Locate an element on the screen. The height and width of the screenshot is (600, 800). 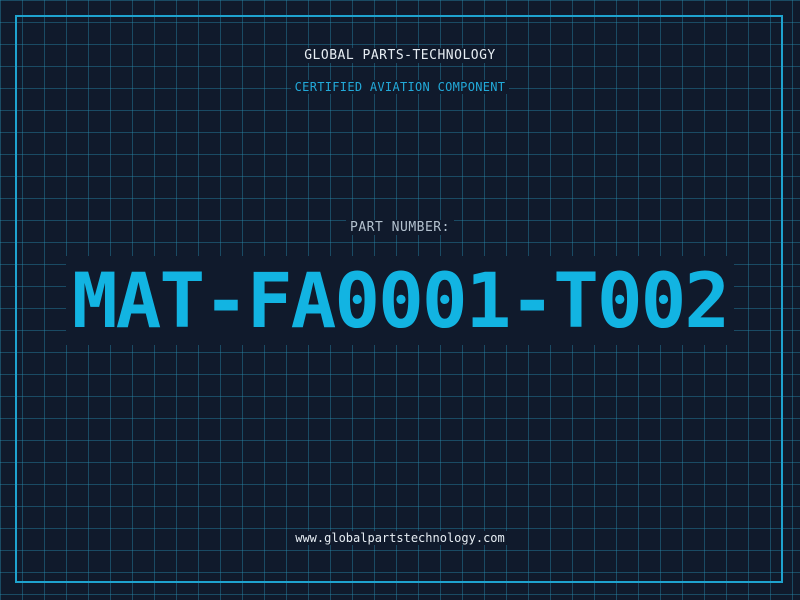
part-number-value: MAT-FA0001-T002 is located at coordinates (400, 300).